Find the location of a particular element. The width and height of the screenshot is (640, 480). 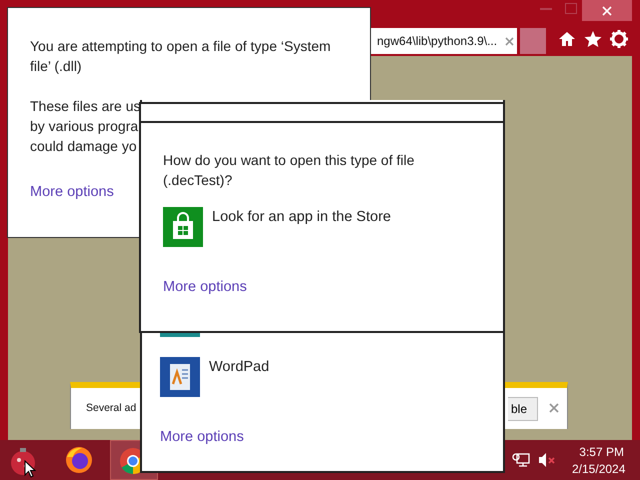

network-icon is located at coordinates (521, 460).